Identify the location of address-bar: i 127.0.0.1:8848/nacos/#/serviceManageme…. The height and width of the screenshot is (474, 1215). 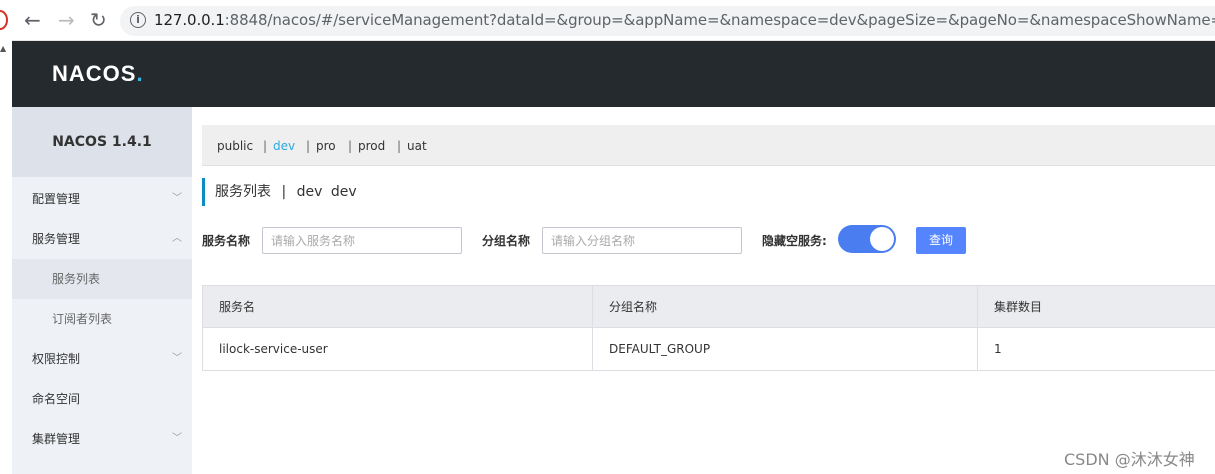
(667, 21).